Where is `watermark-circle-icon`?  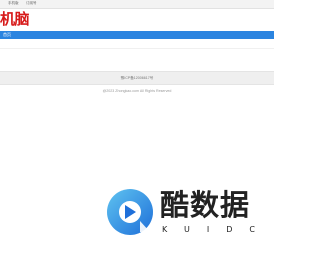
watermark-circle-icon is located at coordinates (130, 212).